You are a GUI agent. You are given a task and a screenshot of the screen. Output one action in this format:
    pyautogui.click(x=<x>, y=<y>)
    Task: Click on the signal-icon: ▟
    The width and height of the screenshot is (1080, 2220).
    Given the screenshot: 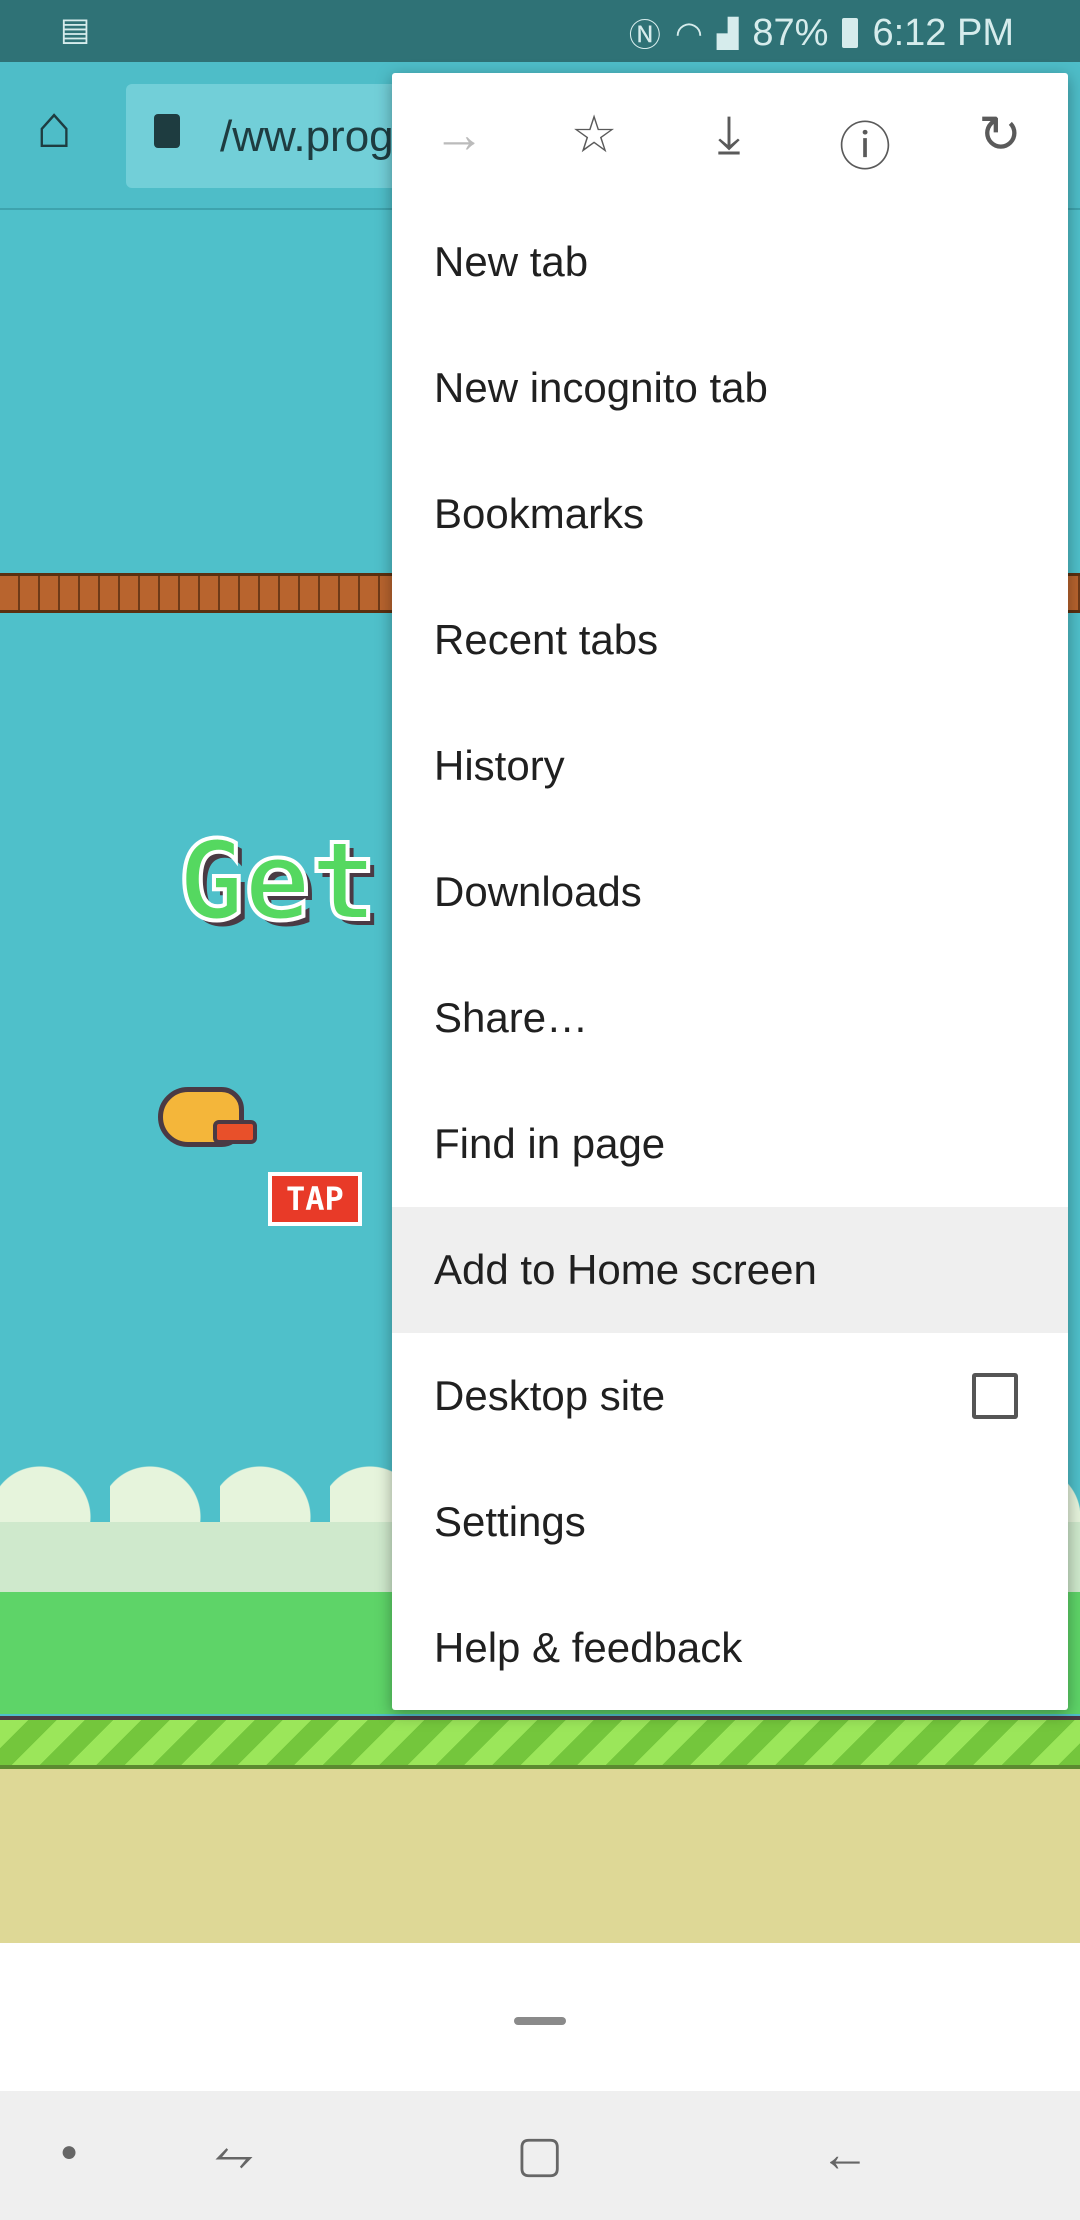 What is the action you would take?
    pyautogui.click(x=727, y=33)
    